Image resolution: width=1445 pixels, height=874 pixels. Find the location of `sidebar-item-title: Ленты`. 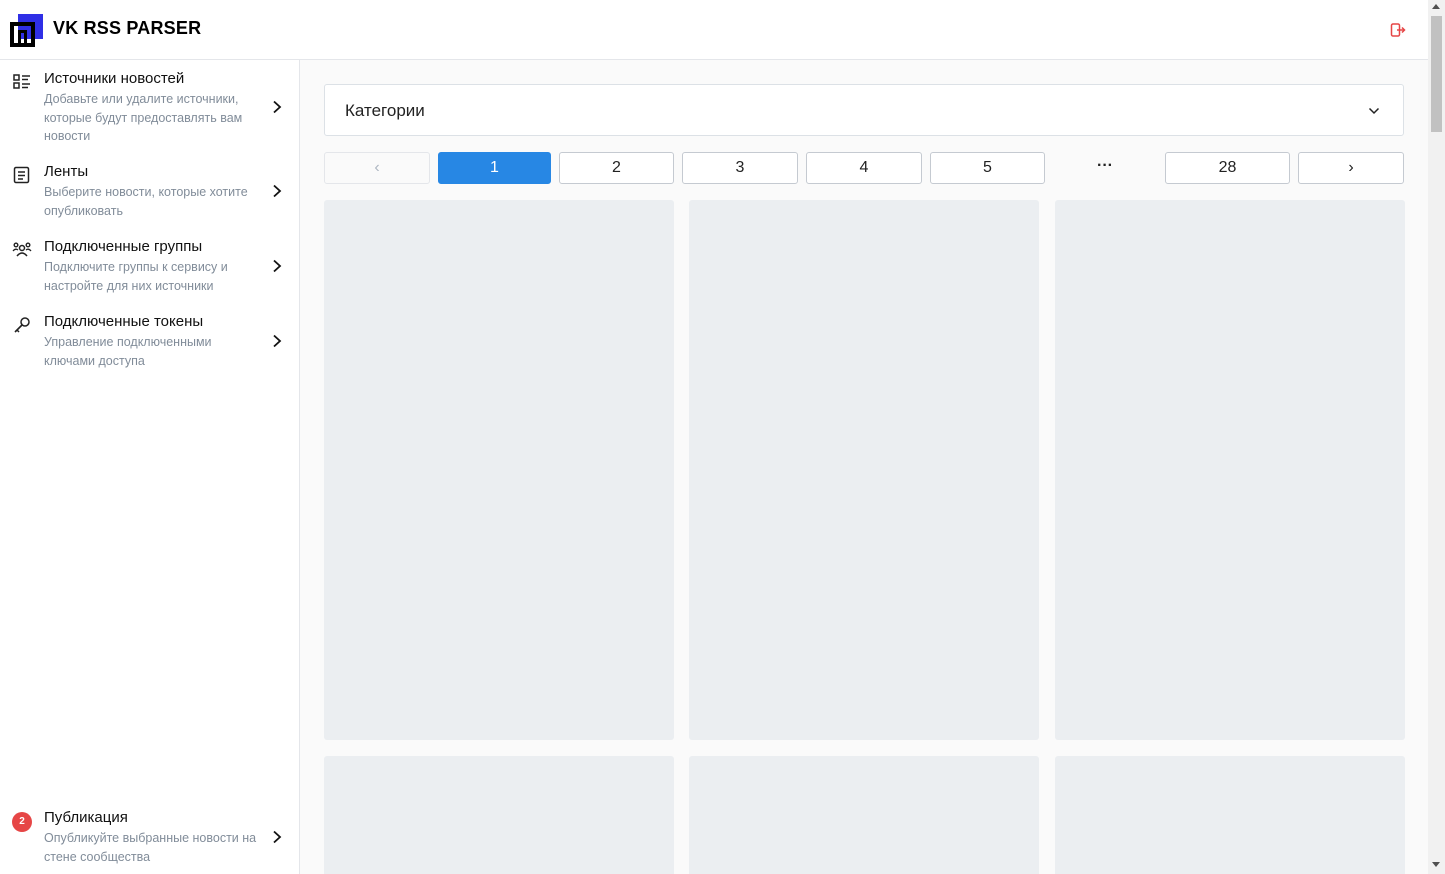

sidebar-item-title: Ленты is located at coordinates (66, 171).